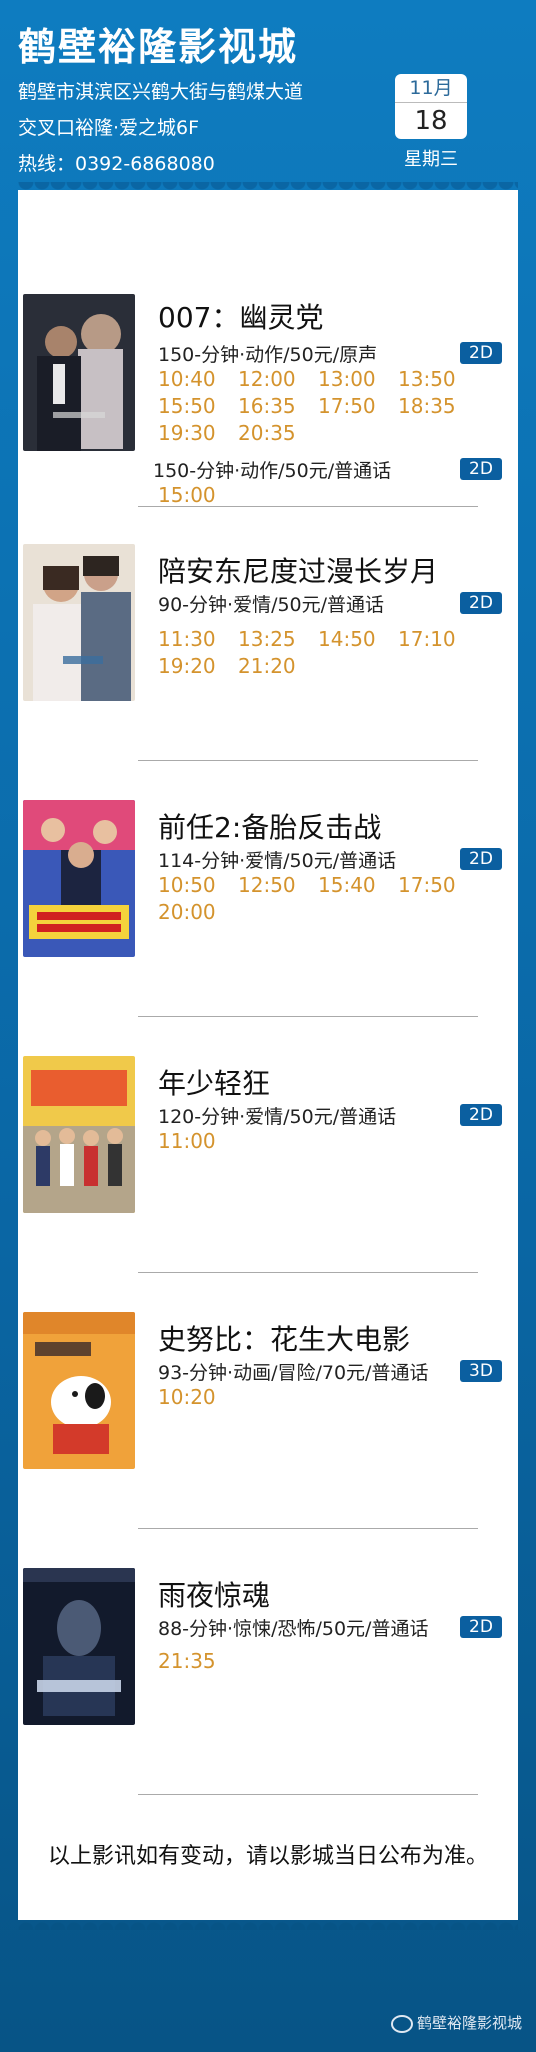  Describe the element at coordinates (278, 885) in the screenshot. I see `showtime: 12:50` at that location.